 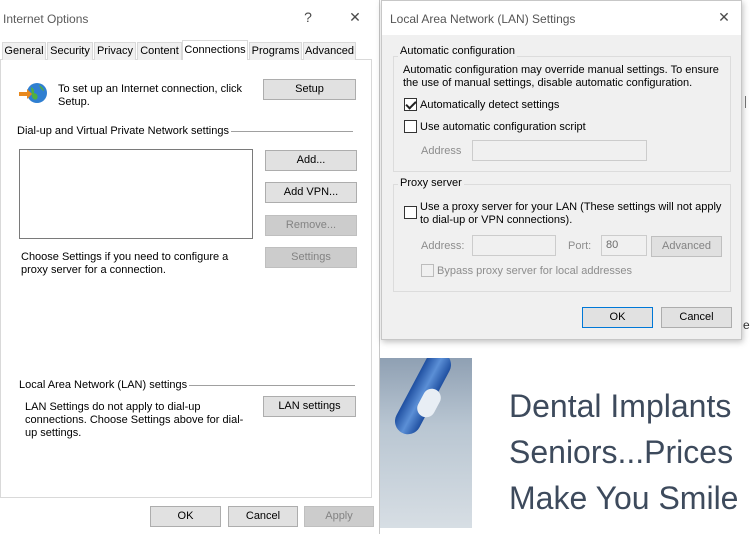 I want to click on auto-detect-label: Automatically detect settings, so click(x=489, y=105).